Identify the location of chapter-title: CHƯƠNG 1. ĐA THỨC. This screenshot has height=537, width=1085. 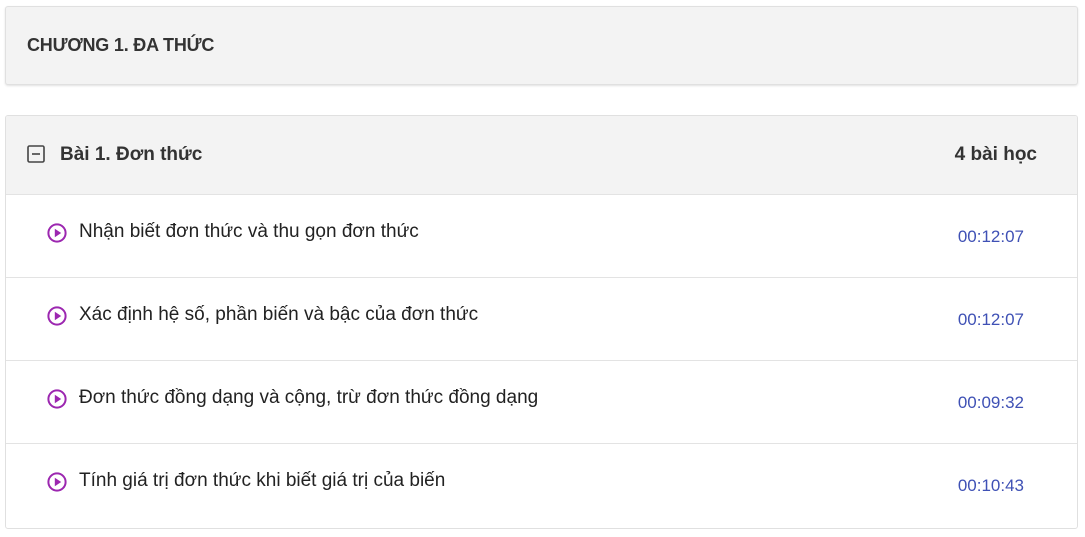
(121, 45).